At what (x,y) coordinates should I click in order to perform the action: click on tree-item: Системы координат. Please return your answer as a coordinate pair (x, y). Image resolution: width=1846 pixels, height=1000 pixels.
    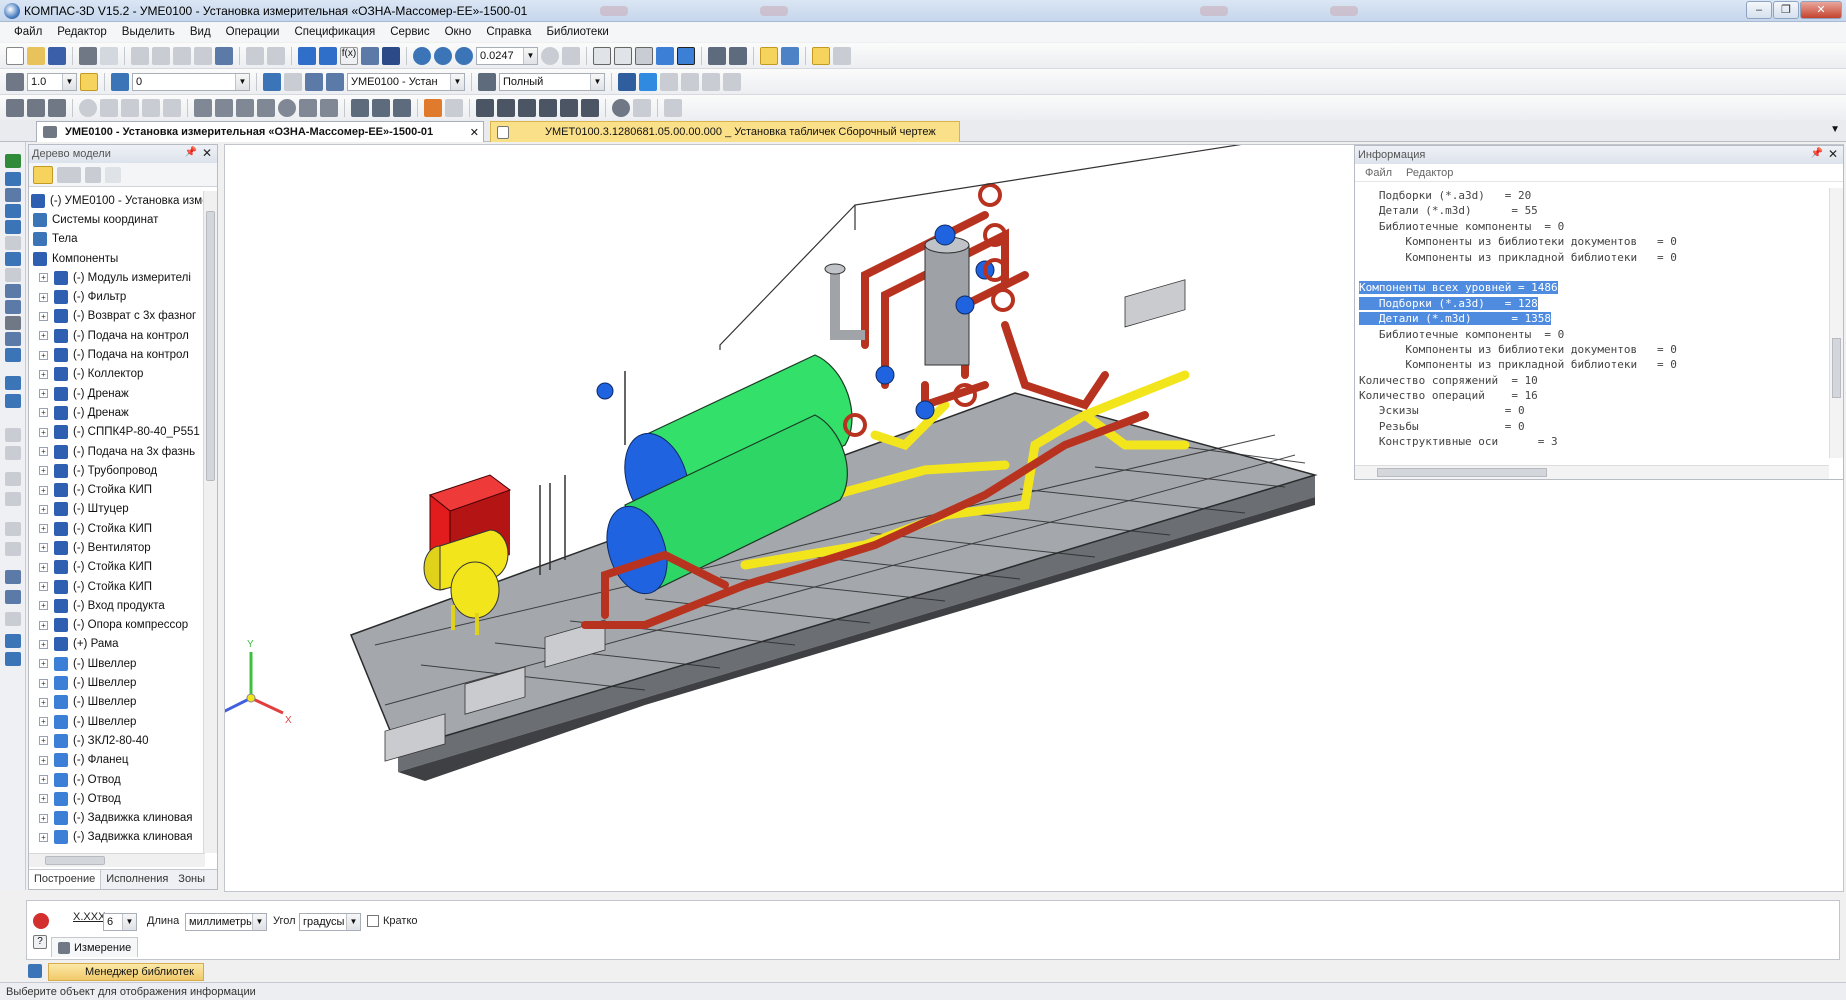
    Looking at the image, I should click on (117, 219).